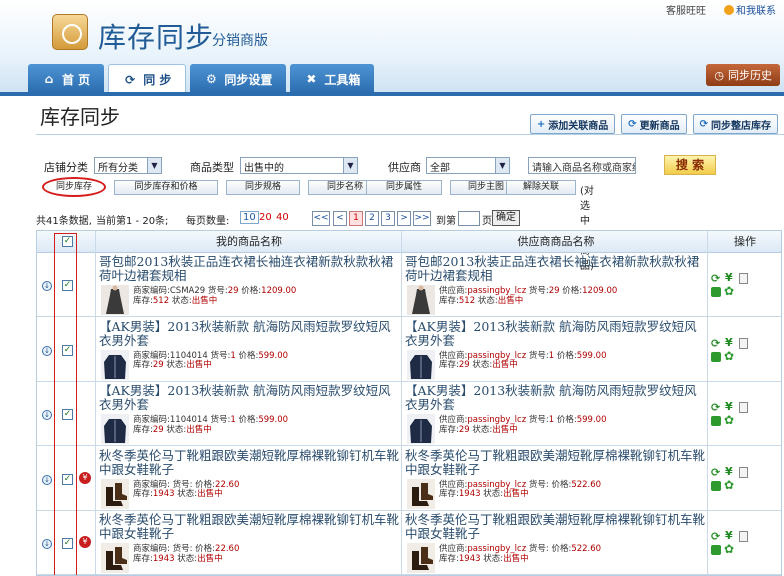 Image resolution: width=784 pixels, height=576 pixels. I want to click on last-page-button: >>, so click(422, 218).